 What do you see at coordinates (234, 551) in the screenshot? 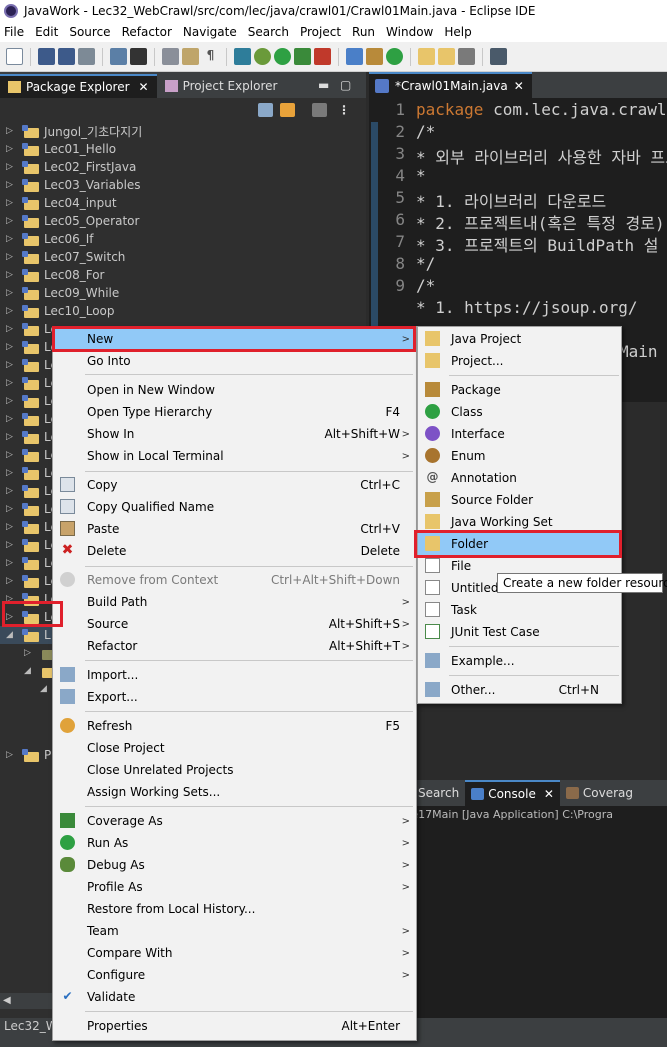
I see `menu-item-delete: ✖ Delete Delete` at bounding box center [234, 551].